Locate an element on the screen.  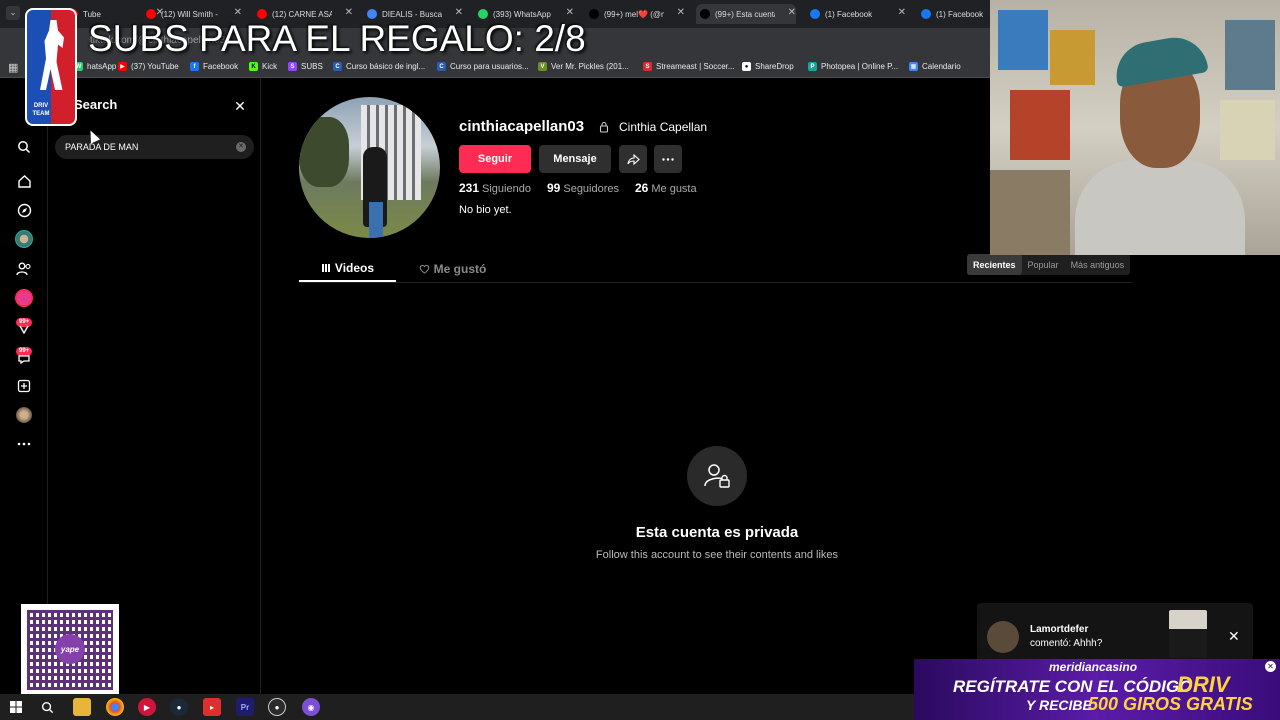
search-panel-title: Search is located at coordinates (96, 104).